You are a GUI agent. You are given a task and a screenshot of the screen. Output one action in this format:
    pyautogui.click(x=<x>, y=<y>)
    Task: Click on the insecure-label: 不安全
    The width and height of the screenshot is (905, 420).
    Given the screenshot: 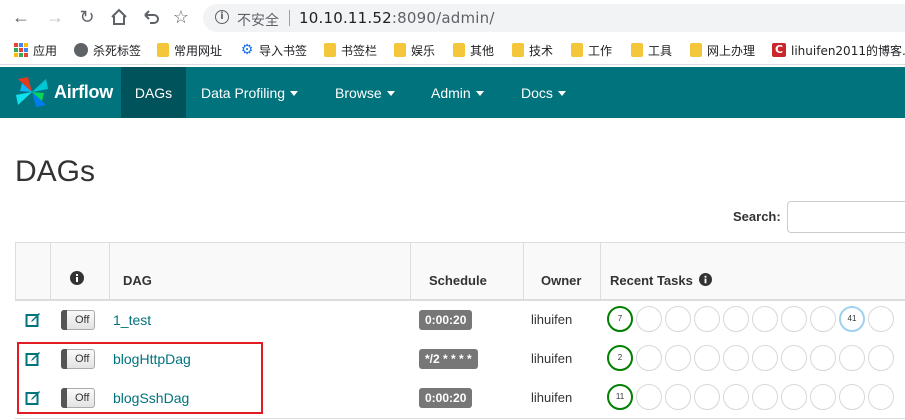 What is the action you would take?
    pyautogui.click(x=258, y=21)
    